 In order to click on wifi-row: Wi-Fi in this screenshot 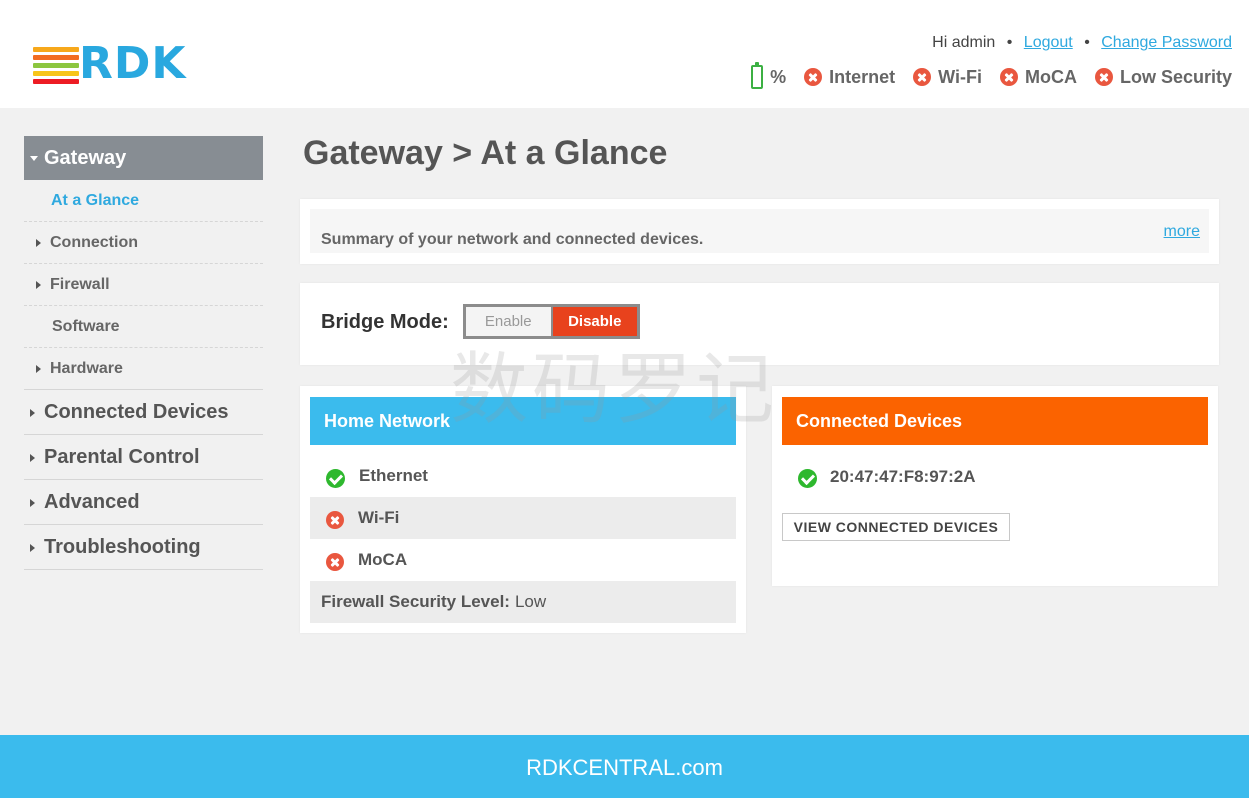, I will do `click(523, 518)`.